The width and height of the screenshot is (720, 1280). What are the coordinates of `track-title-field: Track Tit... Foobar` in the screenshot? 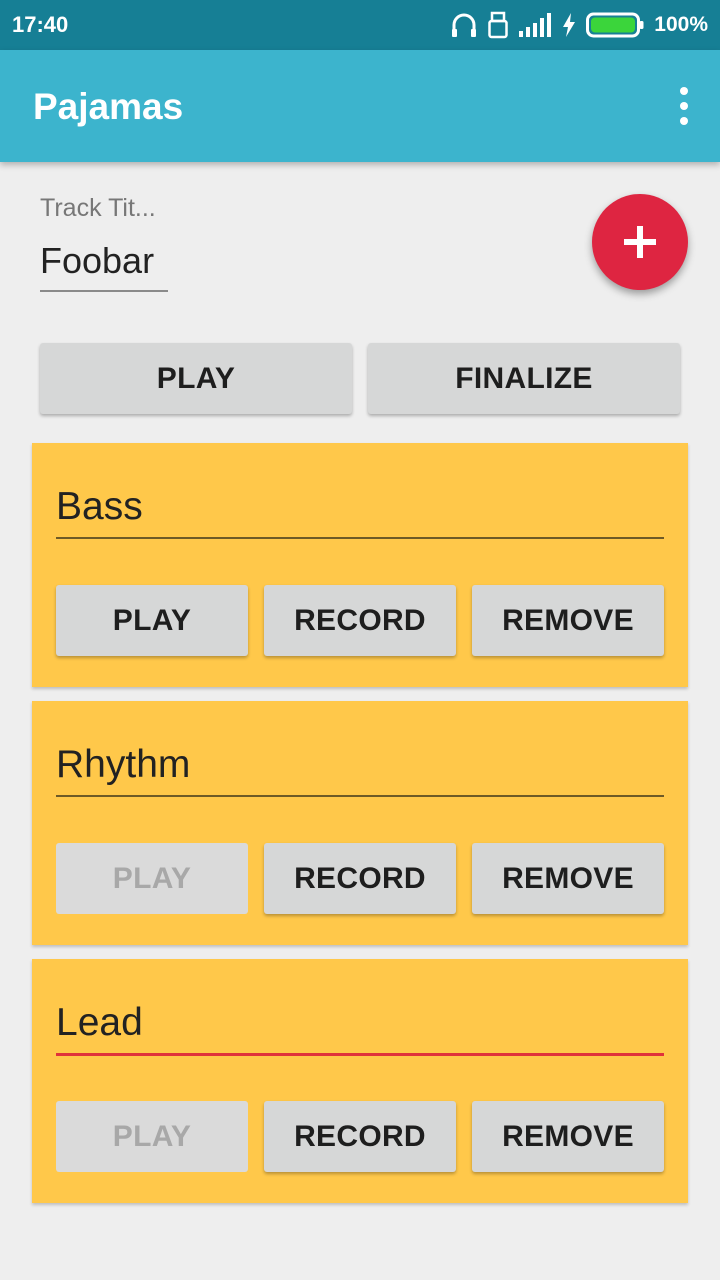 It's located at (104, 243).